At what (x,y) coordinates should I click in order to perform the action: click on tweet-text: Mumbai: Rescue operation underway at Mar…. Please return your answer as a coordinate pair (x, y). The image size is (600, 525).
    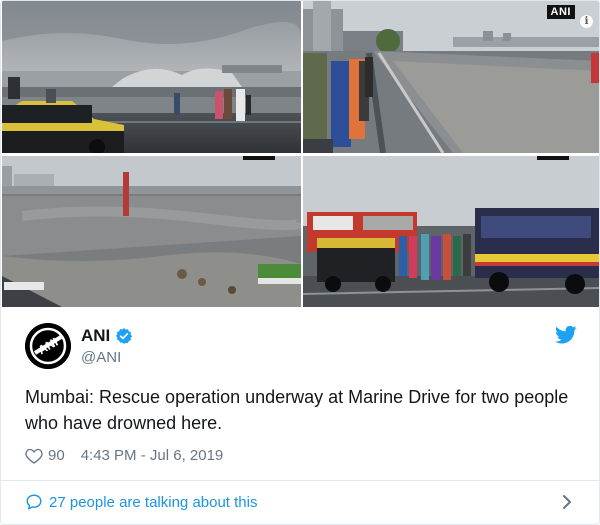
    Looking at the image, I should click on (297, 410).